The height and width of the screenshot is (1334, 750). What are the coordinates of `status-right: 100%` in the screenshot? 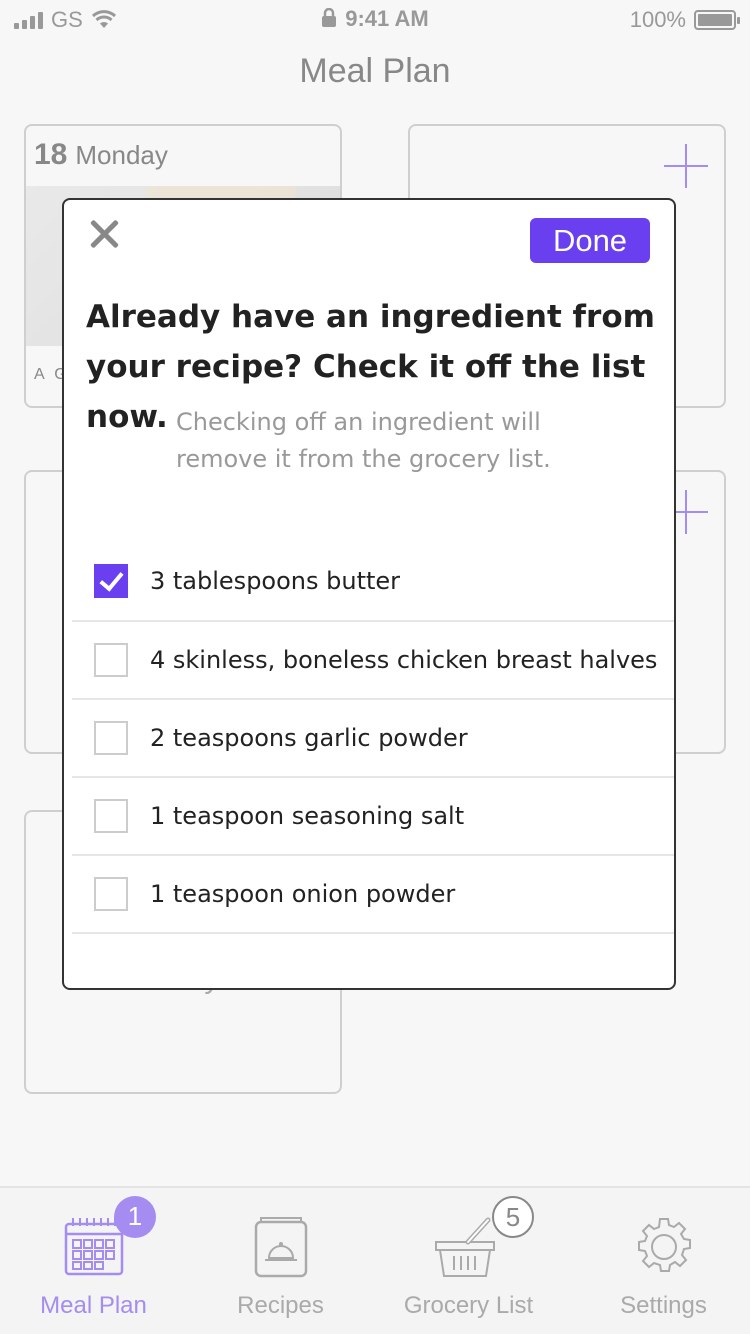 It's located at (684, 20).